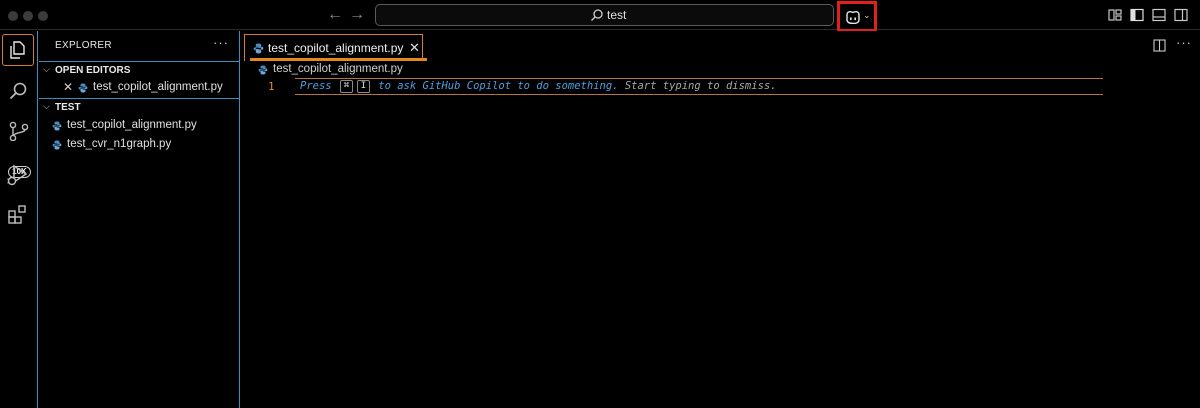 Image resolution: width=1200 pixels, height=408 pixels. Describe the element at coordinates (316, 86) in the screenshot. I see `hint-press: Press` at that location.